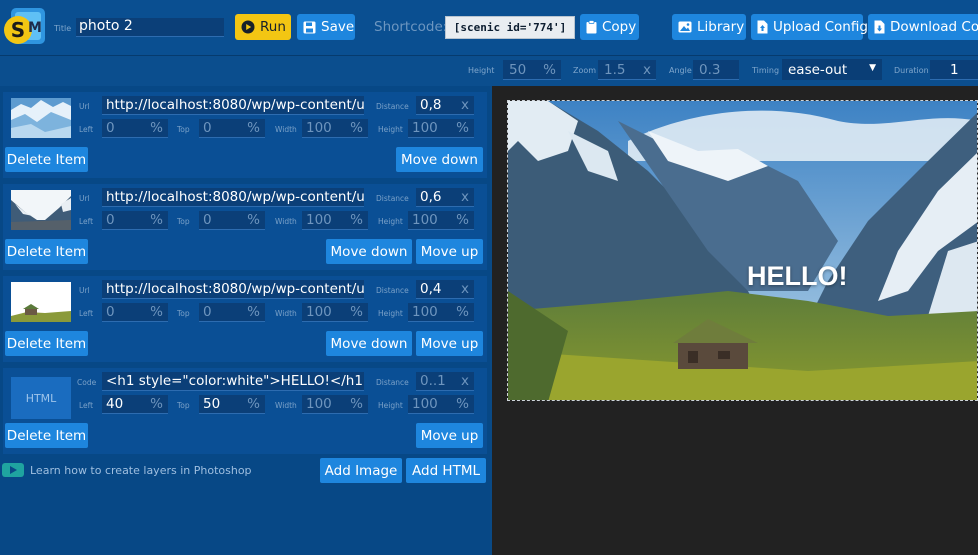 This screenshot has height=555, width=978. What do you see at coordinates (445, 197) in the screenshot?
I see `distance-input: 0,6 x` at bounding box center [445, 197].